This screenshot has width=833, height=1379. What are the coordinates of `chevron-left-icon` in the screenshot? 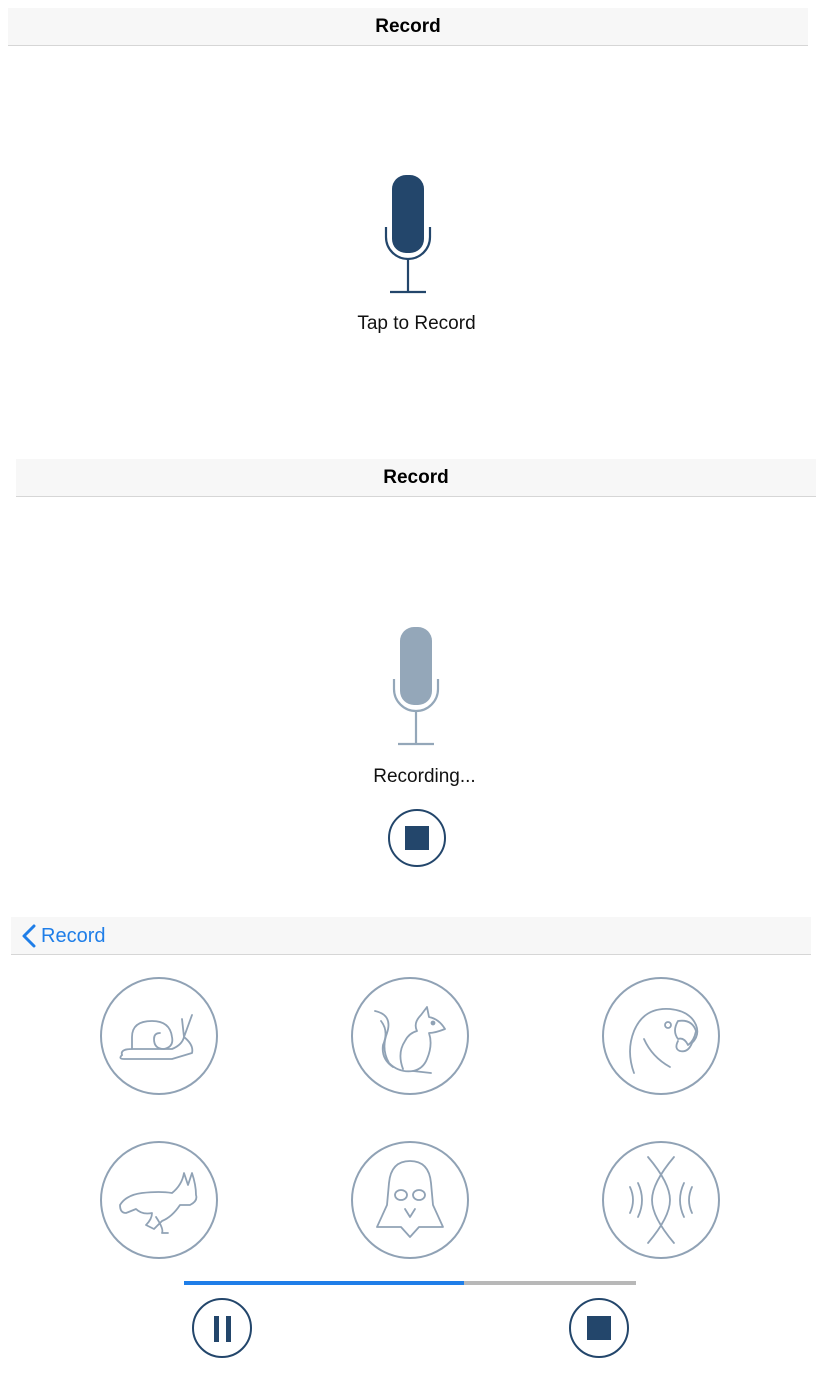 It's located at (29, 936).